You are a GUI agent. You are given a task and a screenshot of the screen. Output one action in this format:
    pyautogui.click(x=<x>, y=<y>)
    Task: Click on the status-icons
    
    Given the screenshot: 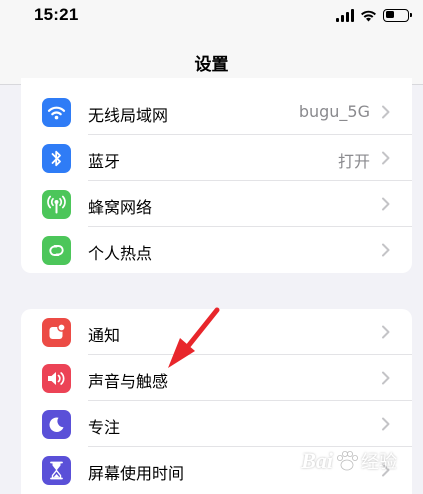 What is the action you would take?
    pyautogui.click(x=374, y=15)
    